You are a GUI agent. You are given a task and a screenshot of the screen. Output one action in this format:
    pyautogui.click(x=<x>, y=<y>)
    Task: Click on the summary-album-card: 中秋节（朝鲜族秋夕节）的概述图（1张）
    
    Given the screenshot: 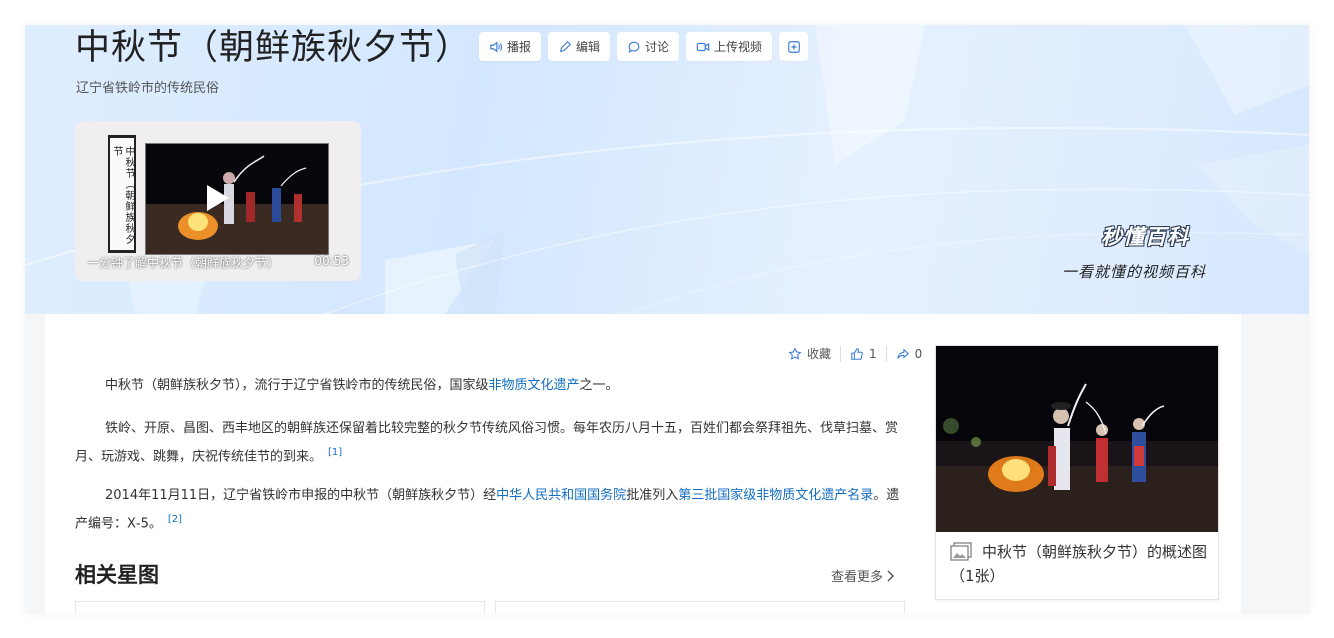 What is the action you would take?
    pyautogui.click(x=1077, y=472)
    